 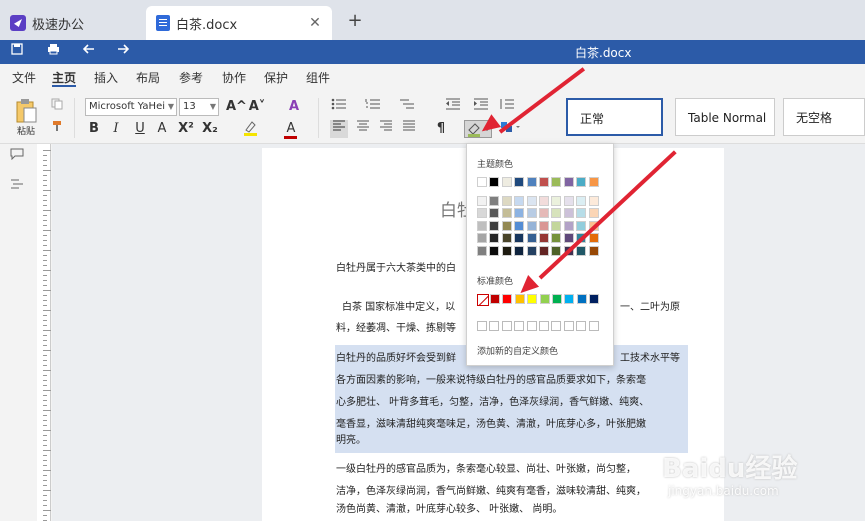 I want to click on format-painter-icon, so click(x=57, y=129).